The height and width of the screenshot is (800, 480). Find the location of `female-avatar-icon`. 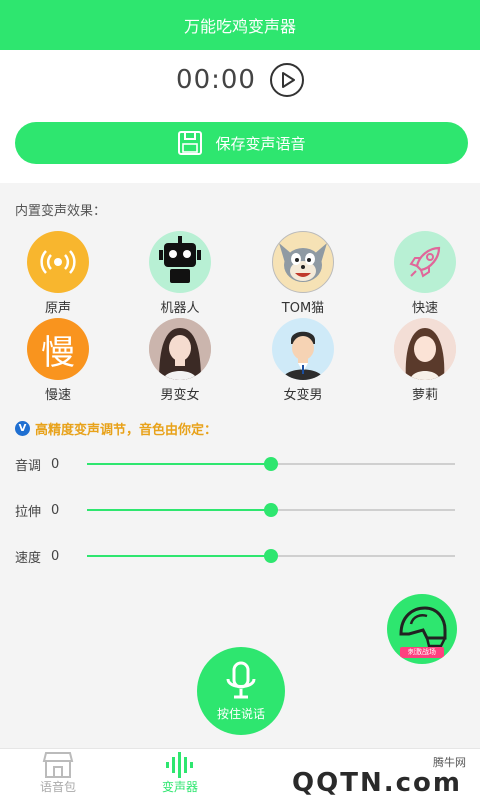

female-avatar-icon is located at coordinates (180, 349).